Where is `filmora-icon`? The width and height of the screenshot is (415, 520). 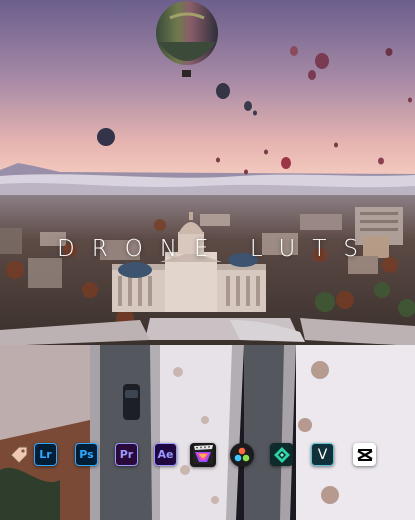 filmora-icon is located at coordinates (281, 454).